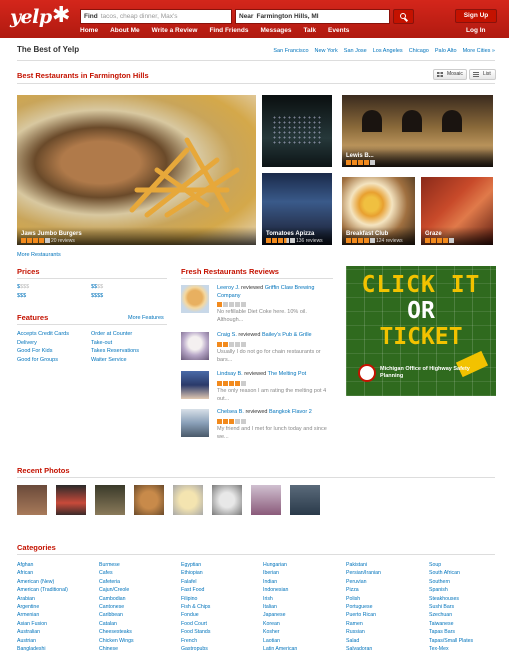 Image resolution: width=509 pixels, height=669 pixels. Describe the element at coordinates (280, 590) in the screenshot. I see `category-link: Indonesian` at that location.